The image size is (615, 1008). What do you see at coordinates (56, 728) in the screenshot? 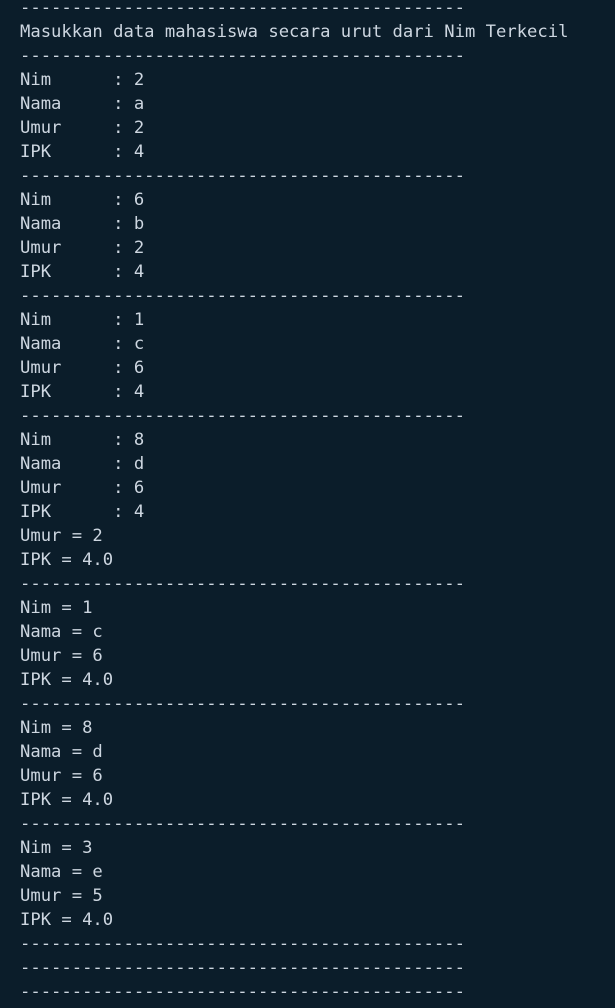
I see `terminal-line: Nim = 8` at bounding box center [56, 728].